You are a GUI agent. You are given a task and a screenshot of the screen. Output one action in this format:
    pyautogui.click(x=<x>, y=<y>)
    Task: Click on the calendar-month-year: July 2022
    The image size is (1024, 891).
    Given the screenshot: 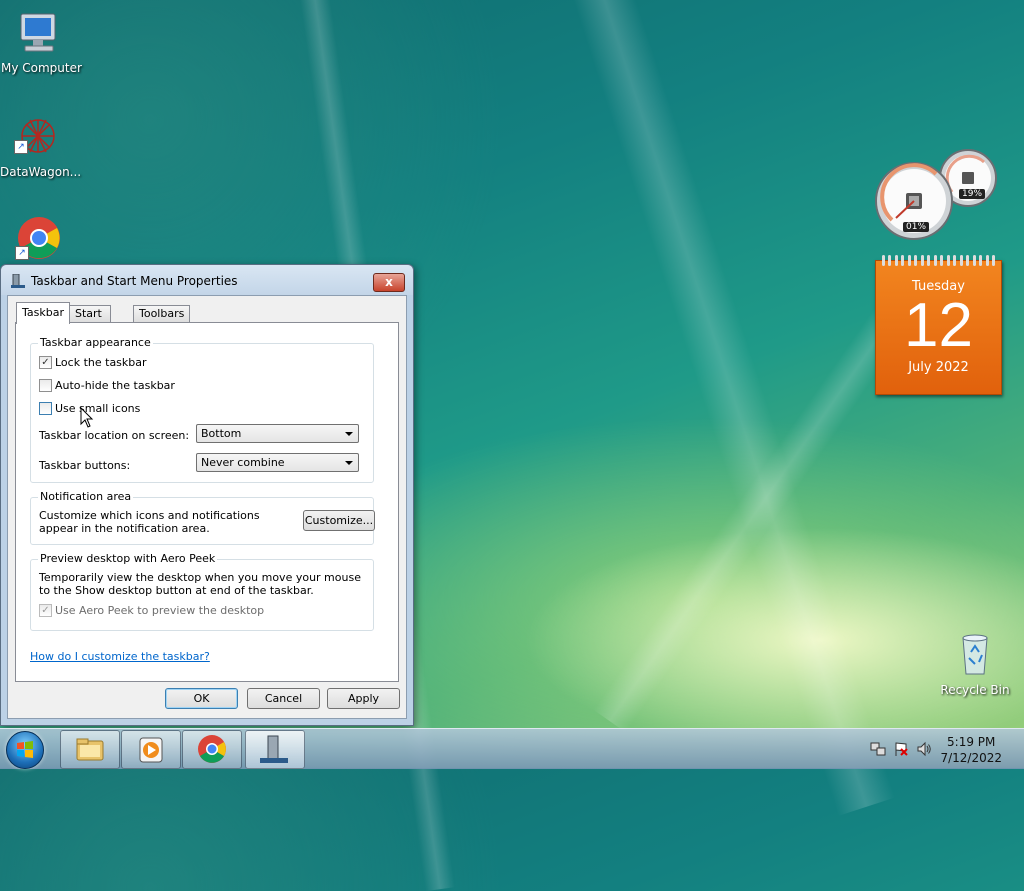 What is the action you would take?
    pyautogui.click(x=938, y=367)
    